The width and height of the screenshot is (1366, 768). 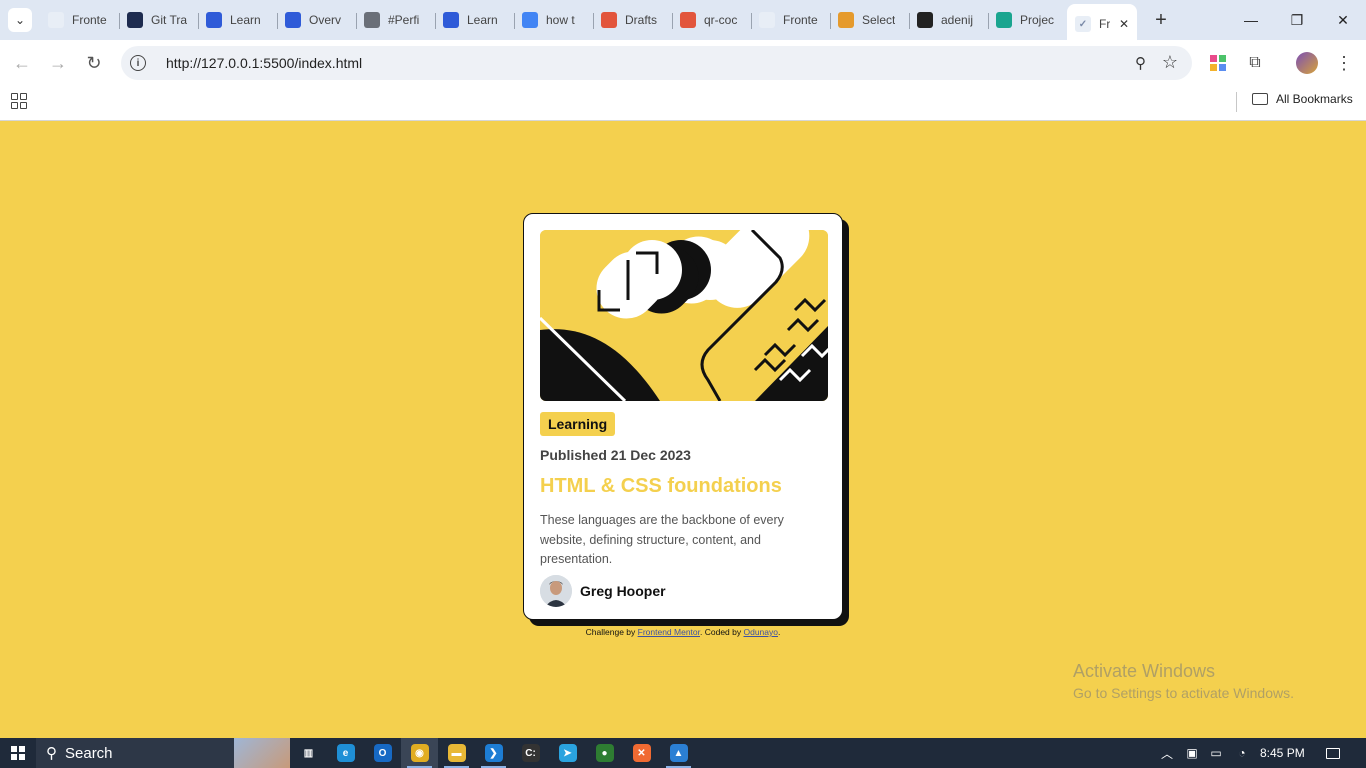 I want to click on tab-12: Projec, so click(x=1027, y=20).